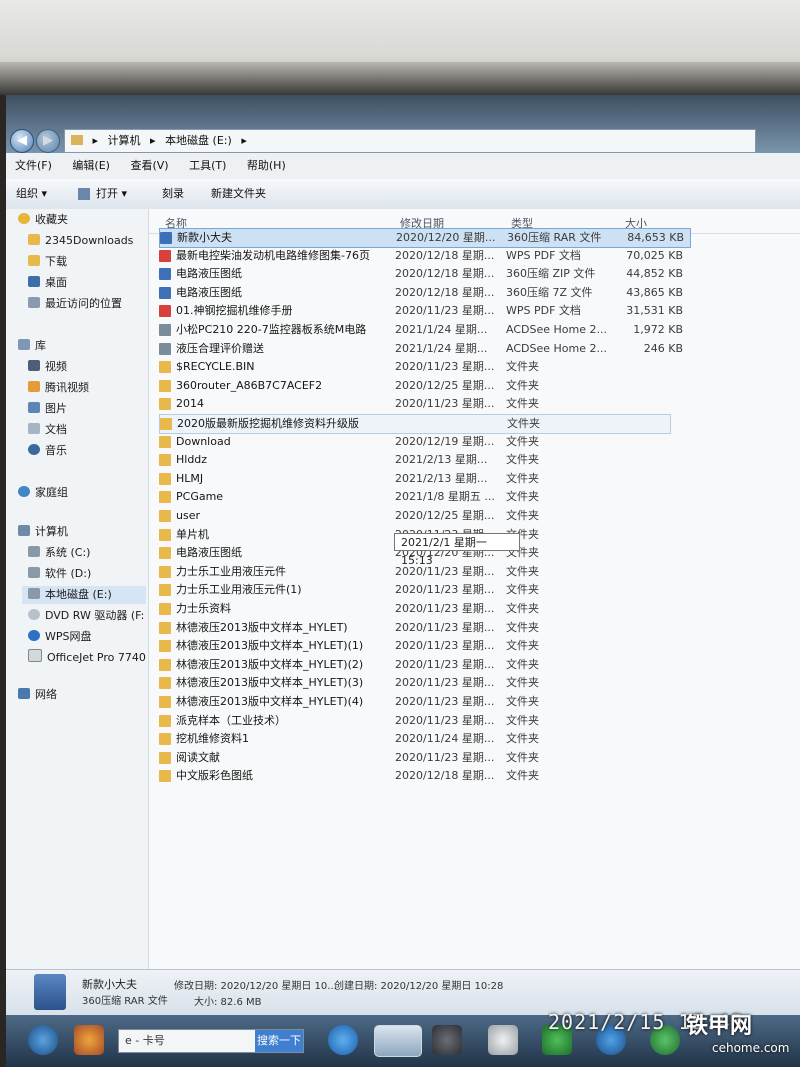 The height and width of the screenshot is (1067, 800). I want to click on nav-favorites: 收藏夹, so click(43, 220).